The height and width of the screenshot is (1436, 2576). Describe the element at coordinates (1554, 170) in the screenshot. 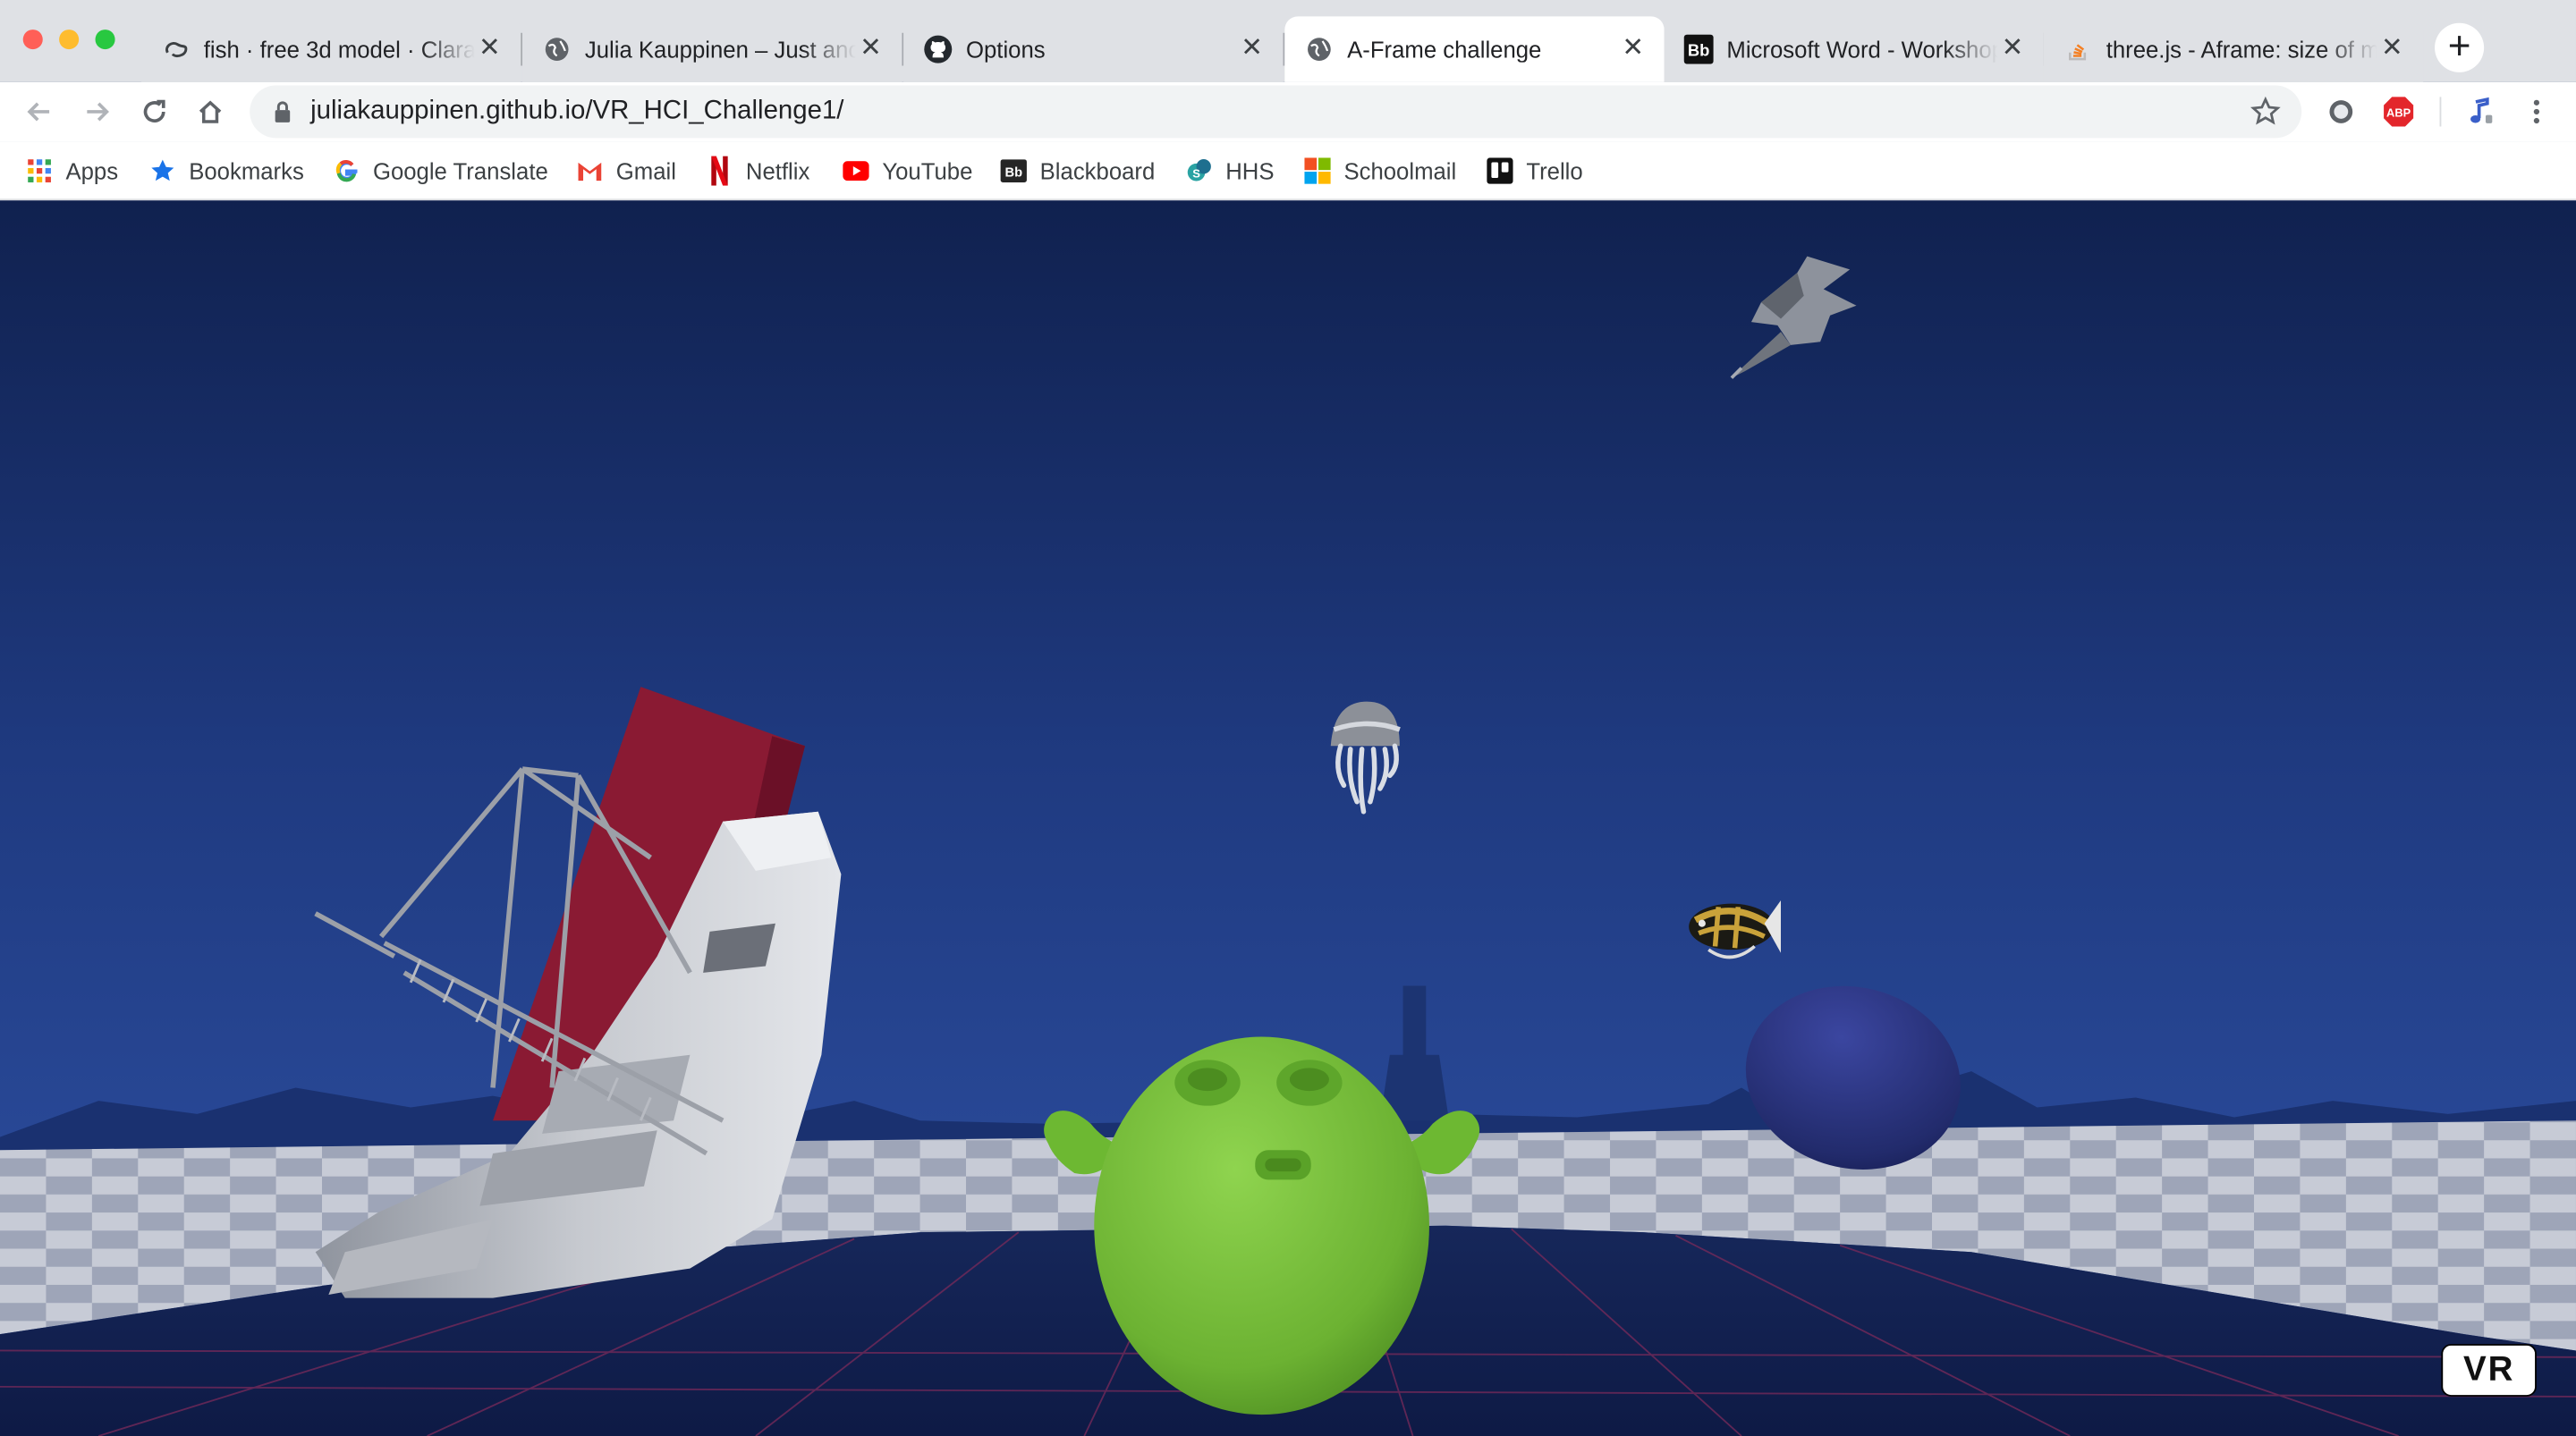

I see `bookmark-label: Trello` at that location.